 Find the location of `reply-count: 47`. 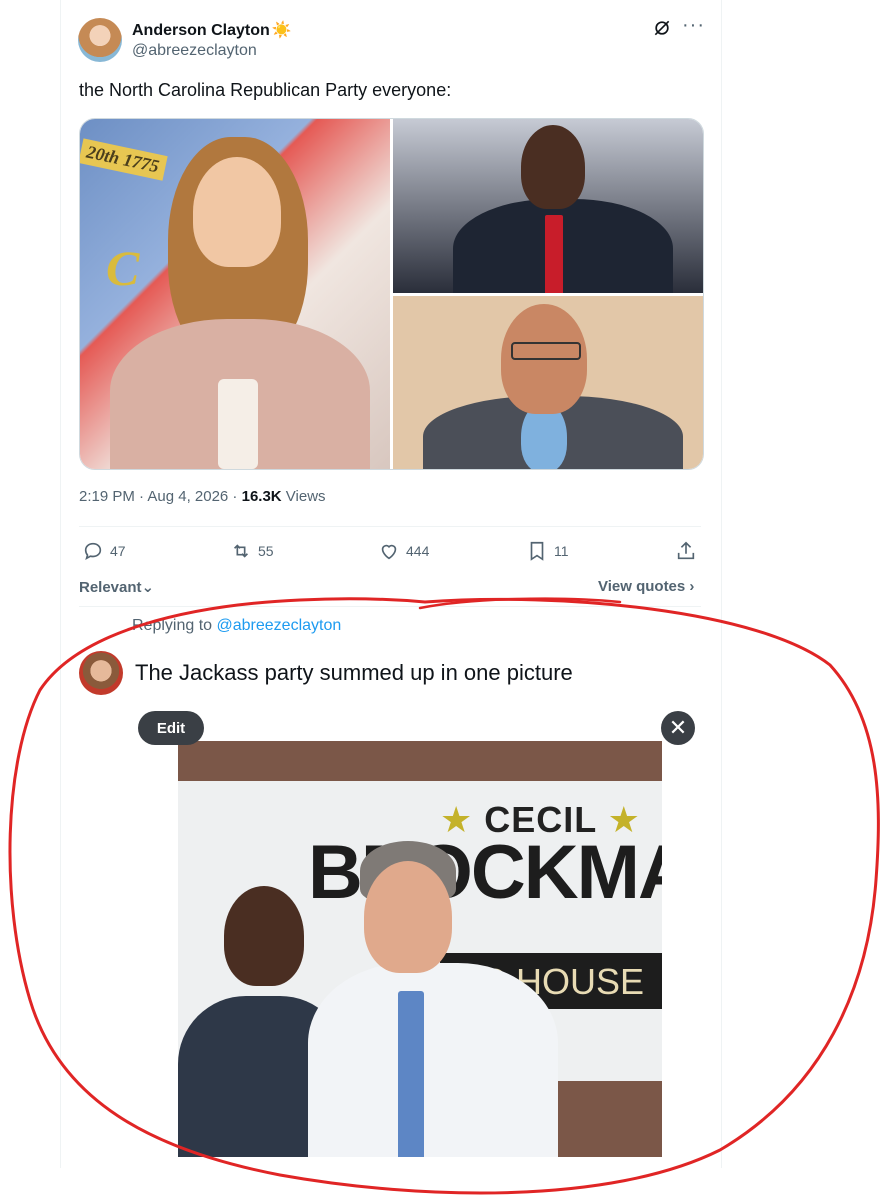

reply-count: 47 is located at coordinates (118, 551).